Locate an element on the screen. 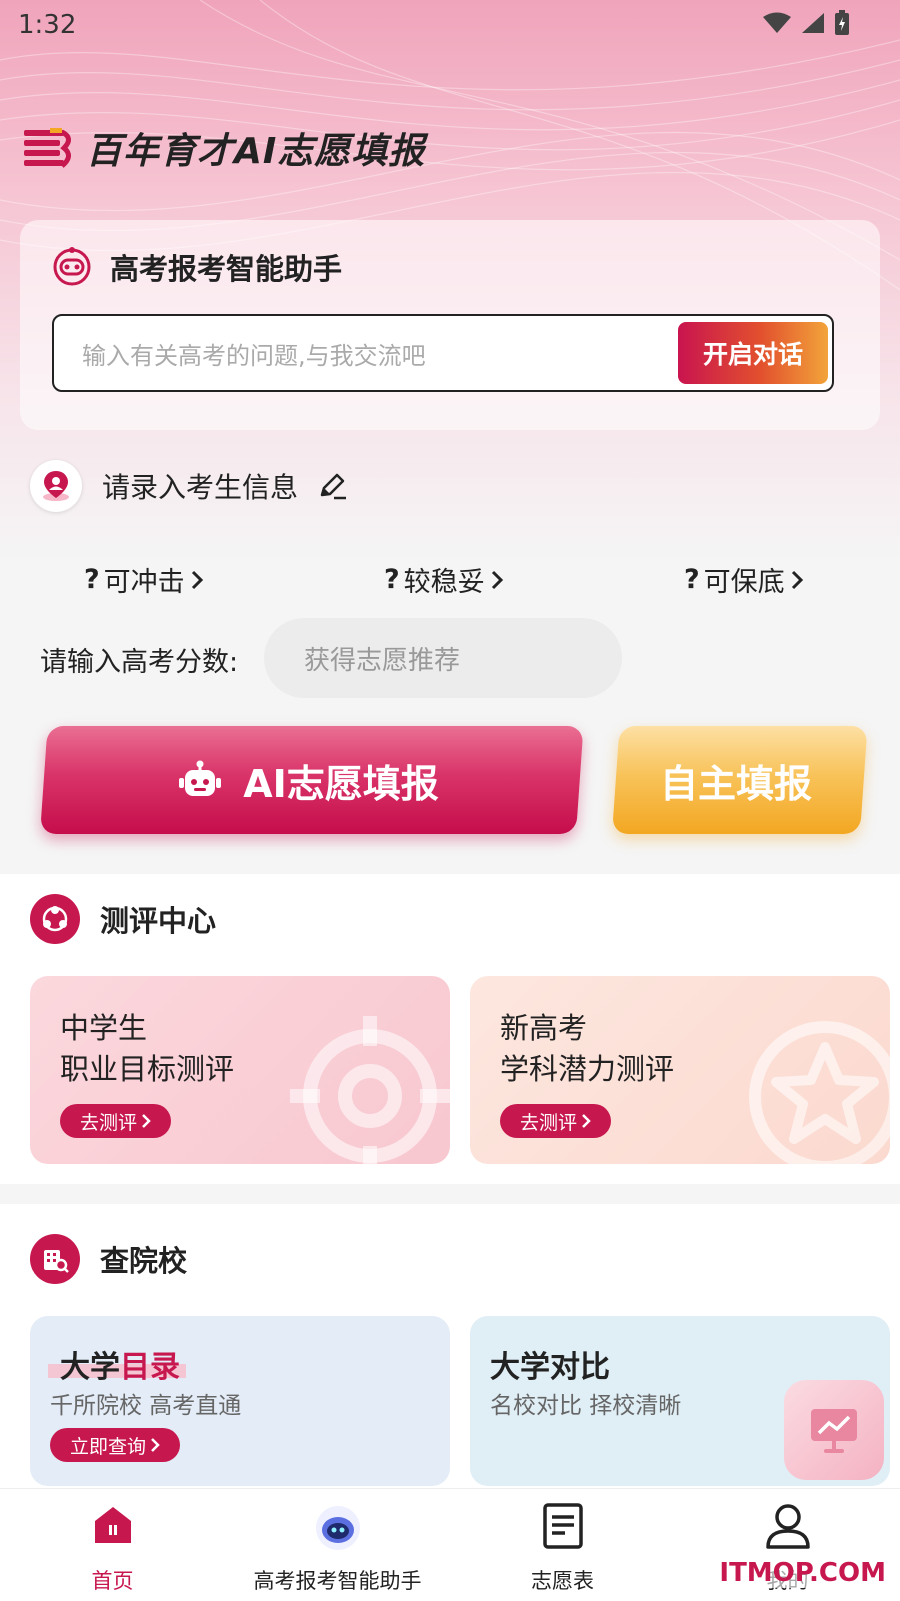 The width and height of the screenshot is (900, 1601). level-reach-label: 可冲击 is located at coordinates (144, 582).